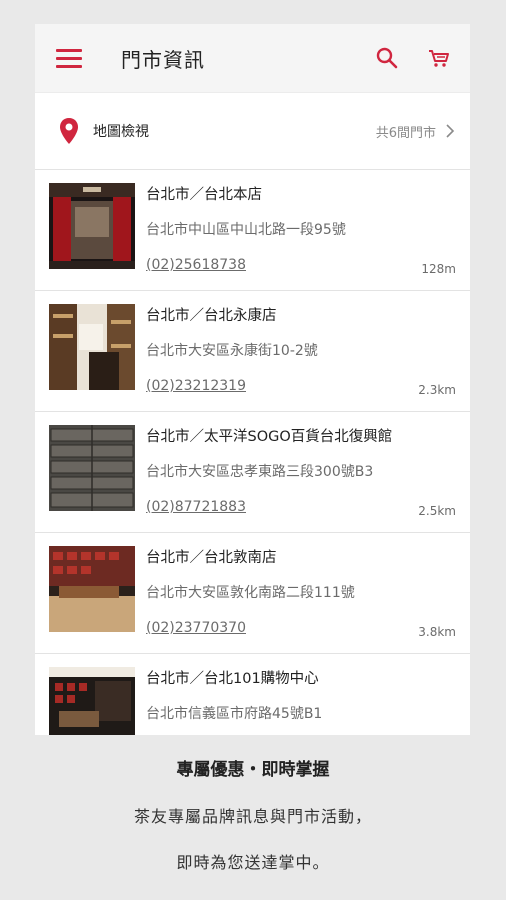 The height and width of the screenshot is (900, 506). Describe the element at coordinates (437, 390) in the screenshot. I see `store-distance: 2.3km` at that location.